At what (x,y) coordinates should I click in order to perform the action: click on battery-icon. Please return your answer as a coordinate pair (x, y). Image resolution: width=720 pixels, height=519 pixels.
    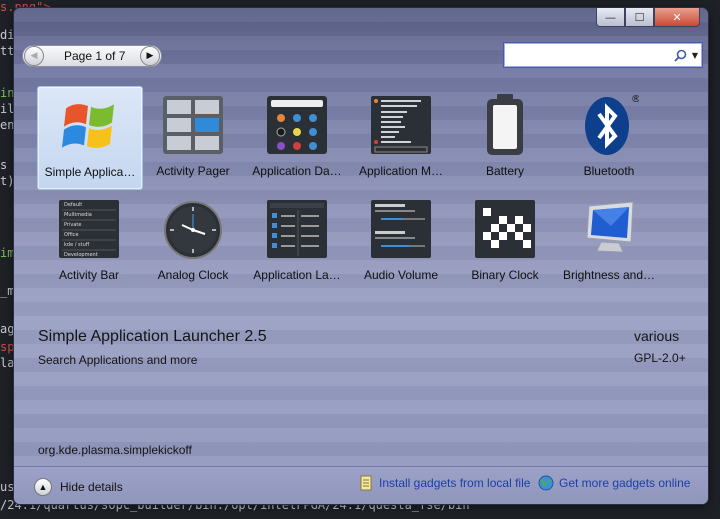
    Looking at the image, I should click on (505, 125).